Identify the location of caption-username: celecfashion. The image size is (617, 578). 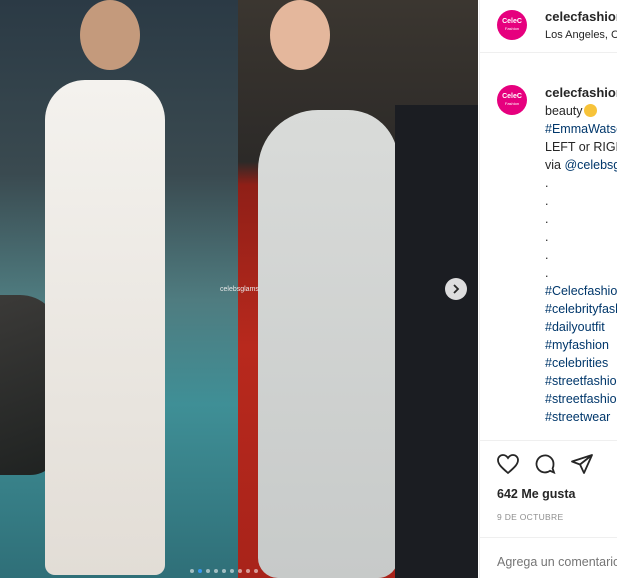
(581, 92).